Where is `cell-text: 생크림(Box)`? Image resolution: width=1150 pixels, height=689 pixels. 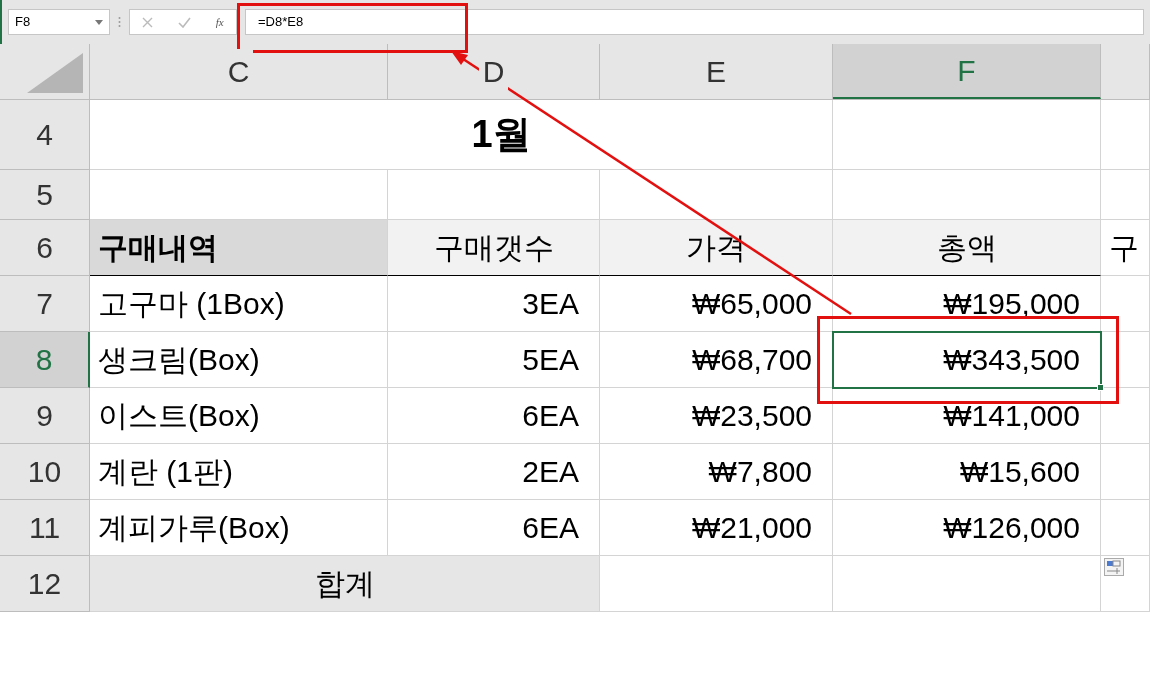
cell-text: 생크림(Box) is located at coordinates (179, 360).